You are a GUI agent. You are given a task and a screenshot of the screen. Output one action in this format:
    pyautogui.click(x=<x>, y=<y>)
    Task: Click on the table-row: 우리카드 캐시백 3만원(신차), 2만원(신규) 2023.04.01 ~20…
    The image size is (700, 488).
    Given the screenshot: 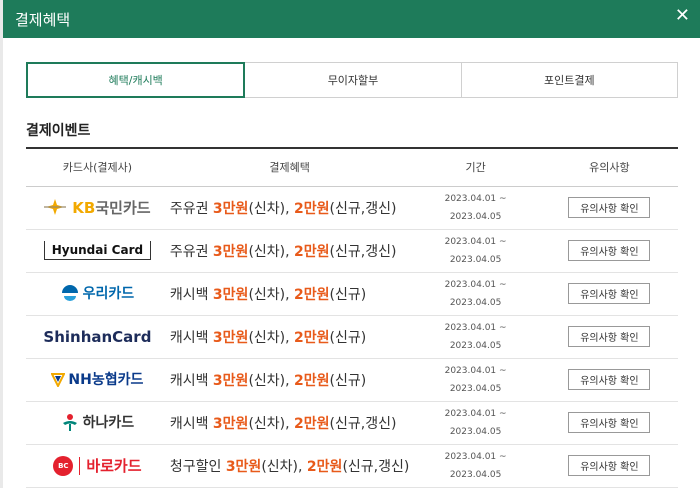 What is the action you would take?
    pyautogui.click(x=352, y=294)
    